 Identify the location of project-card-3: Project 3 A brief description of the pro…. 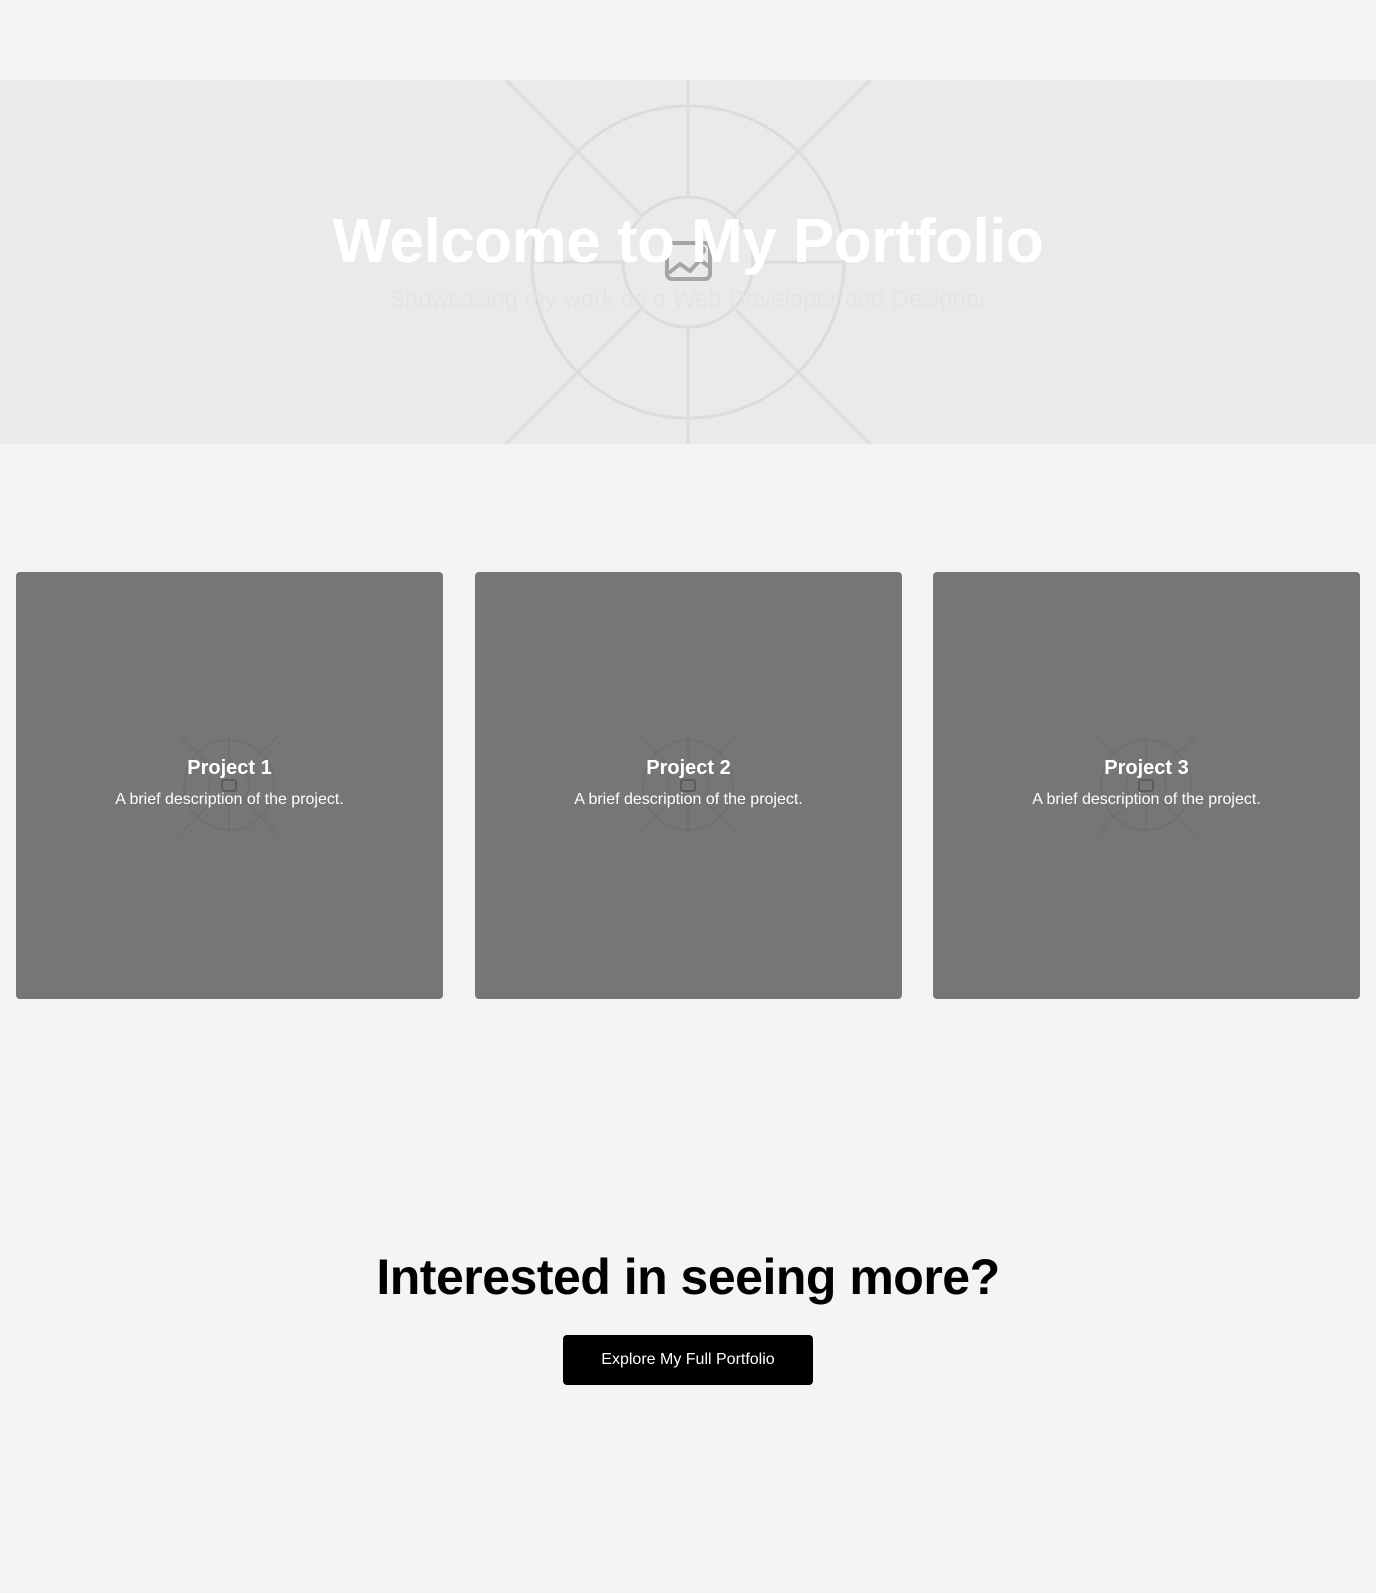
(1146, 785).